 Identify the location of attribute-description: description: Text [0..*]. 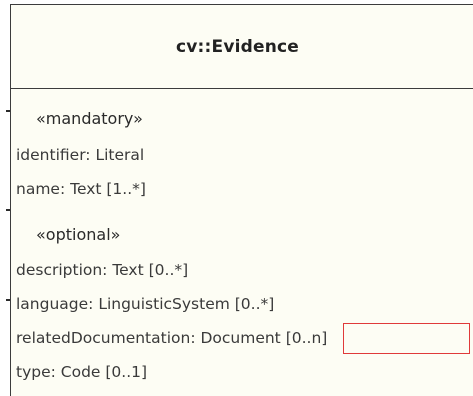
(102, 270).